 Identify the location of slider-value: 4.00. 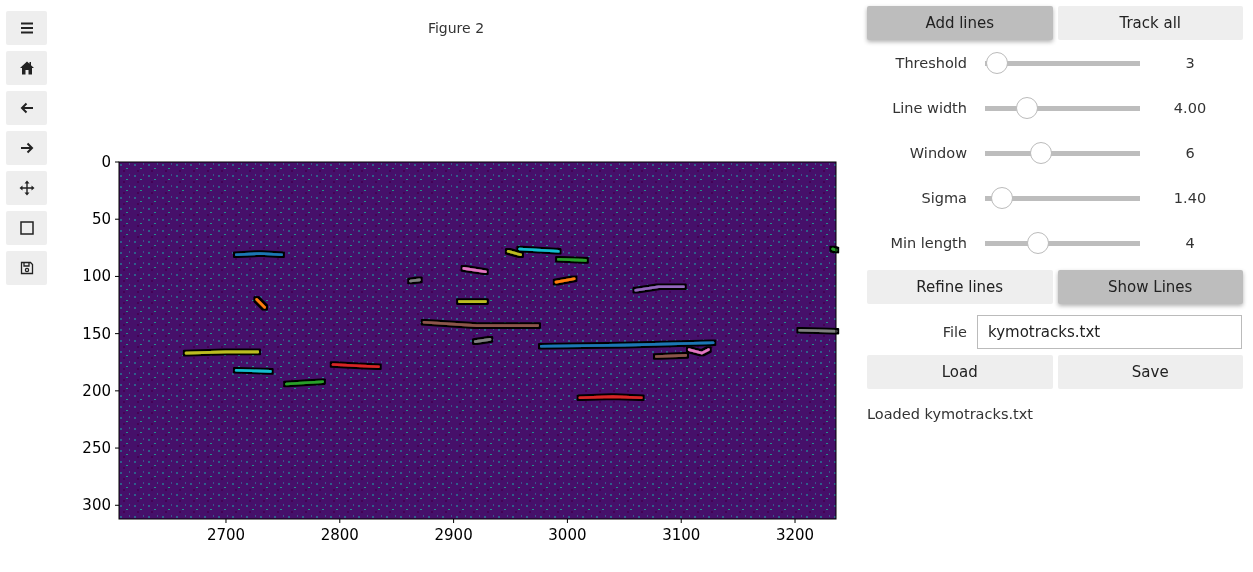
(1190, 107).